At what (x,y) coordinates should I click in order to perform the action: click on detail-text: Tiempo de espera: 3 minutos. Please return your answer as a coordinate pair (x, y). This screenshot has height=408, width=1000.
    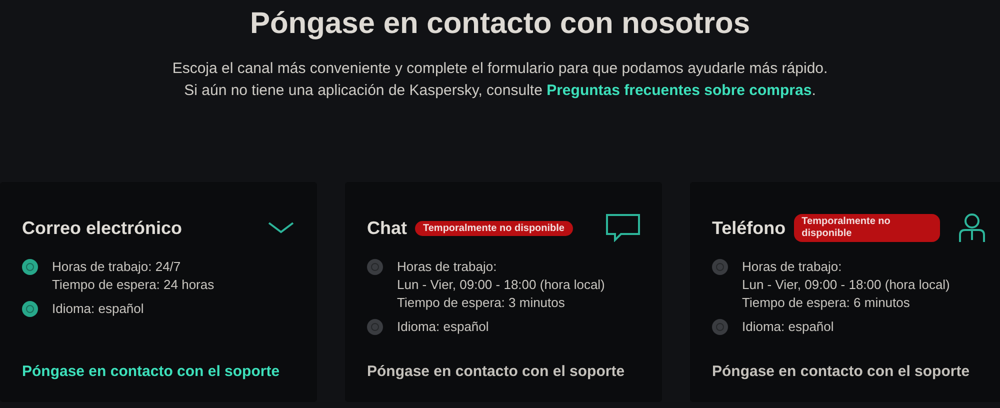
    Looking at the image, I should click on (481, 303).